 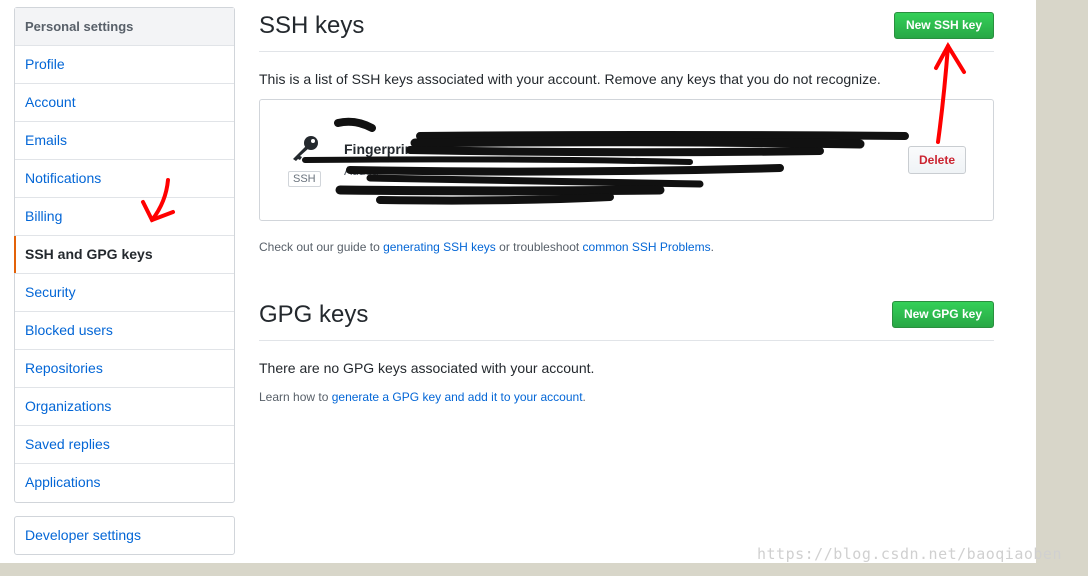 I want to click on ssh-keys-header: SSH keys New SSH key, so click(x=626, y=29).